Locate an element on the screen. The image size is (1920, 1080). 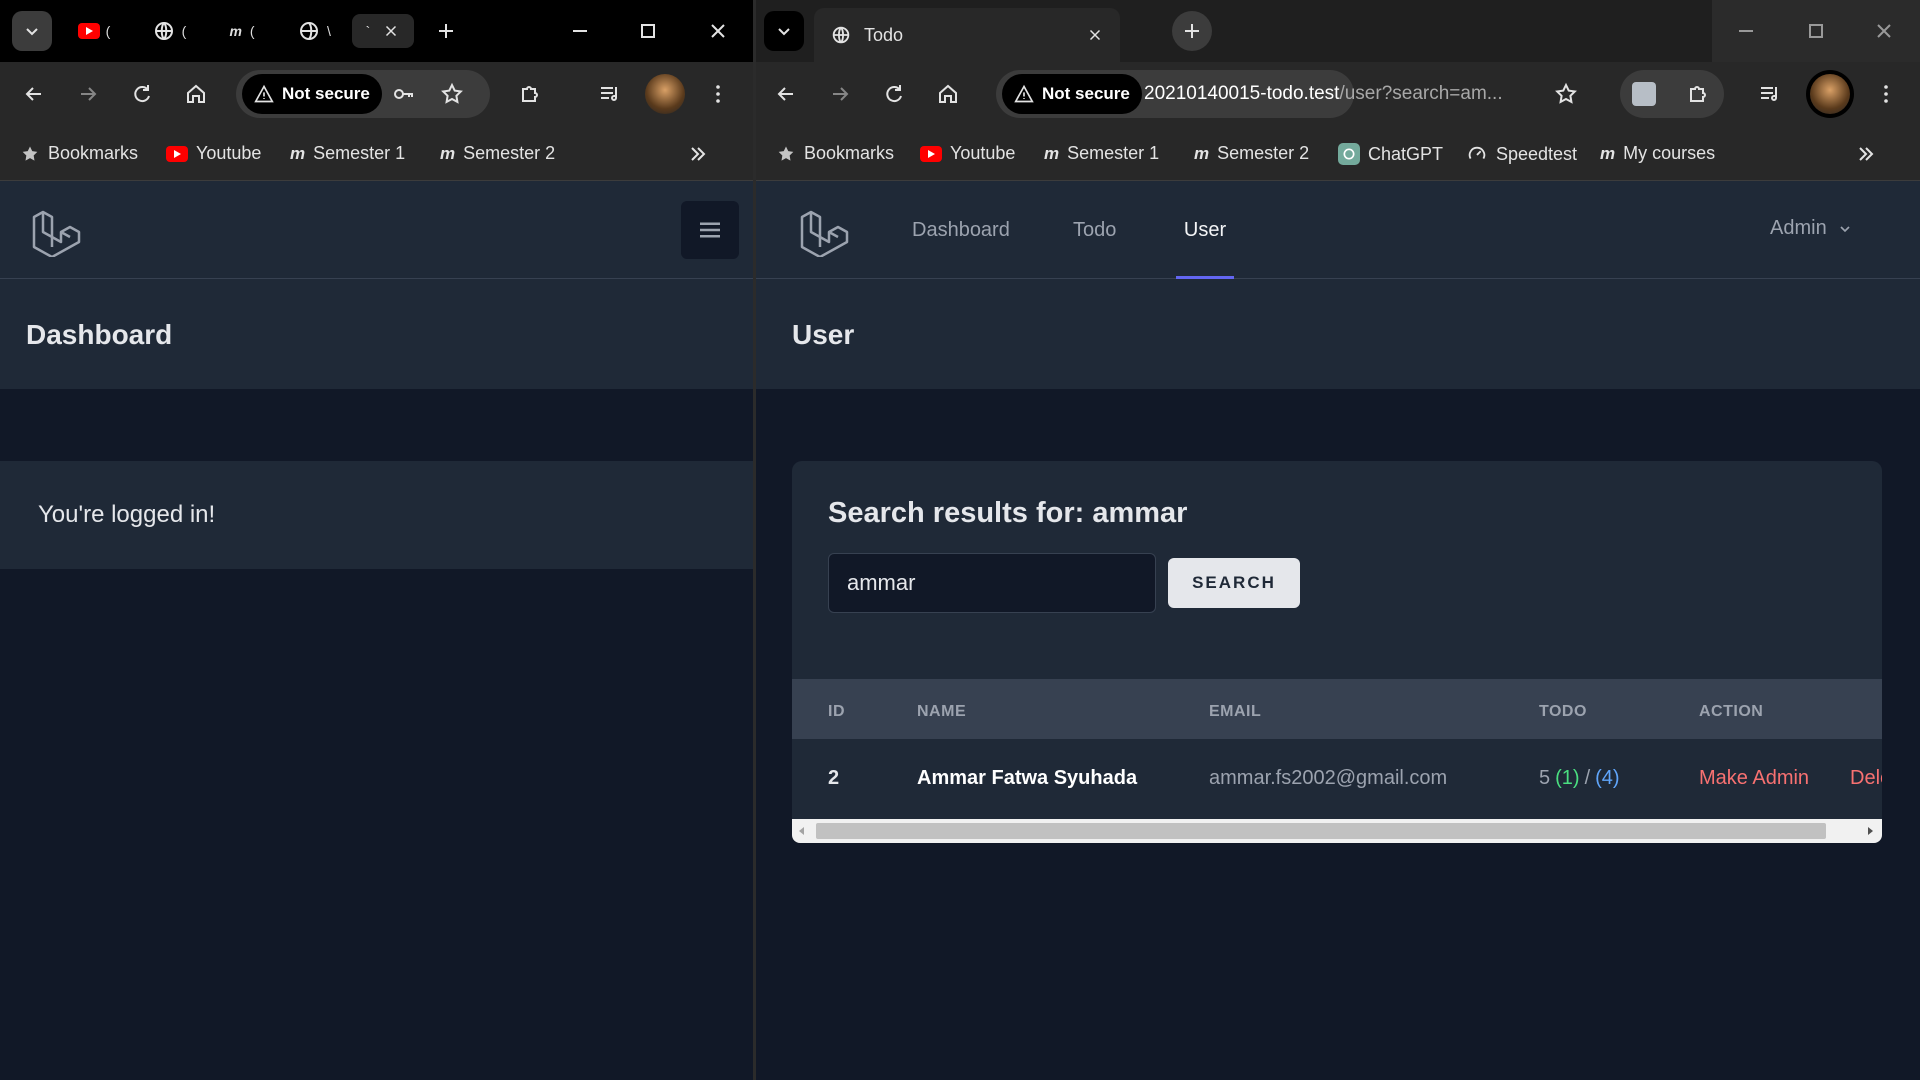
page-title: User is located at coordinates (823, 334).